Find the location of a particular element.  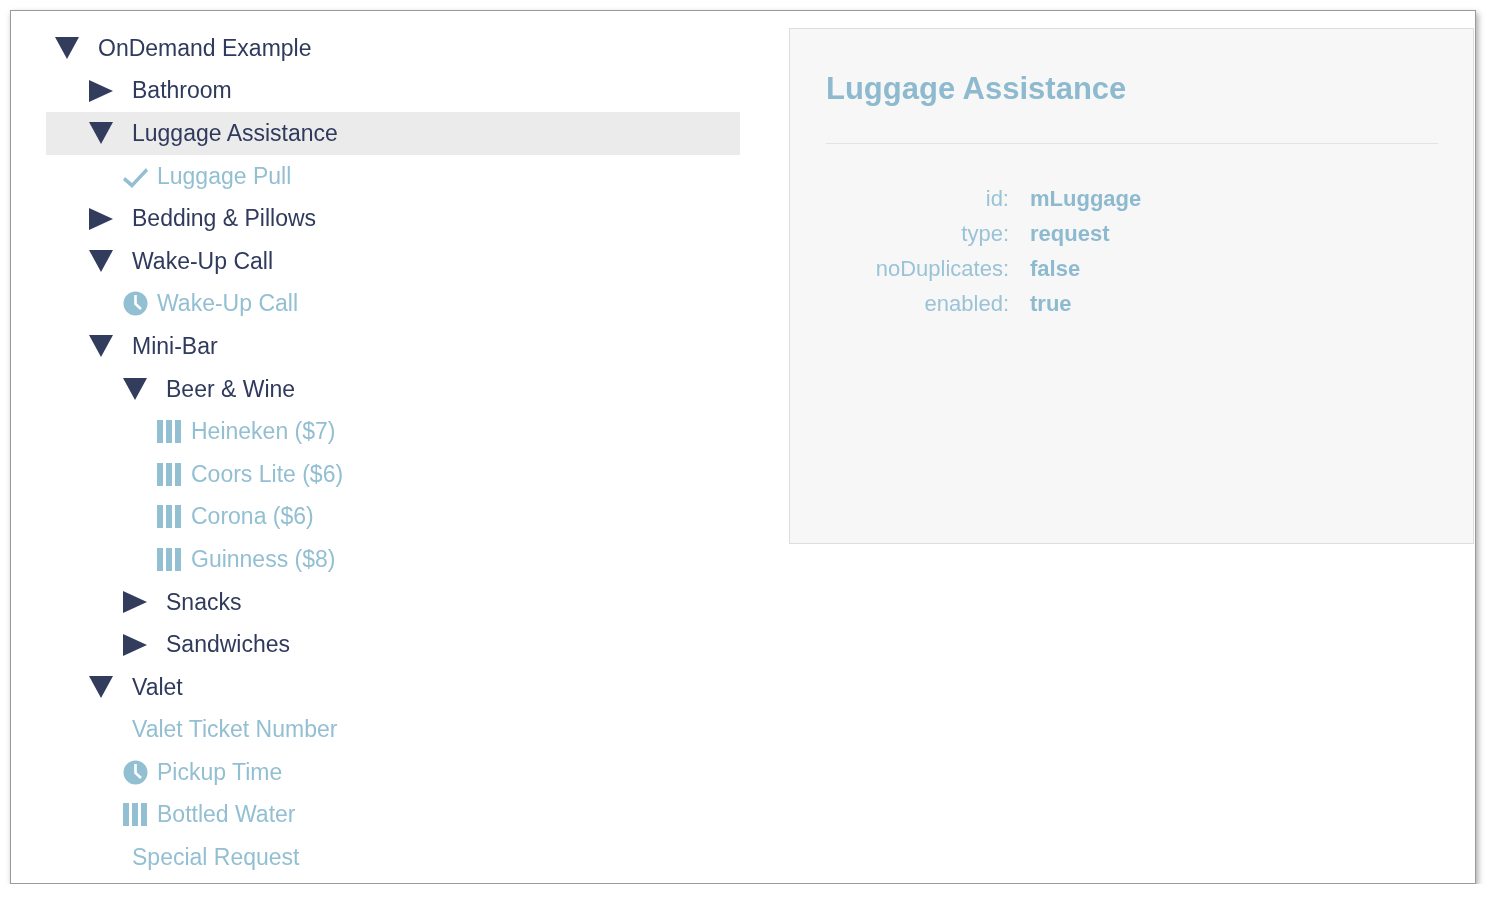

tree-label: Bedding & Pillows is located at coordinates (224, 219).